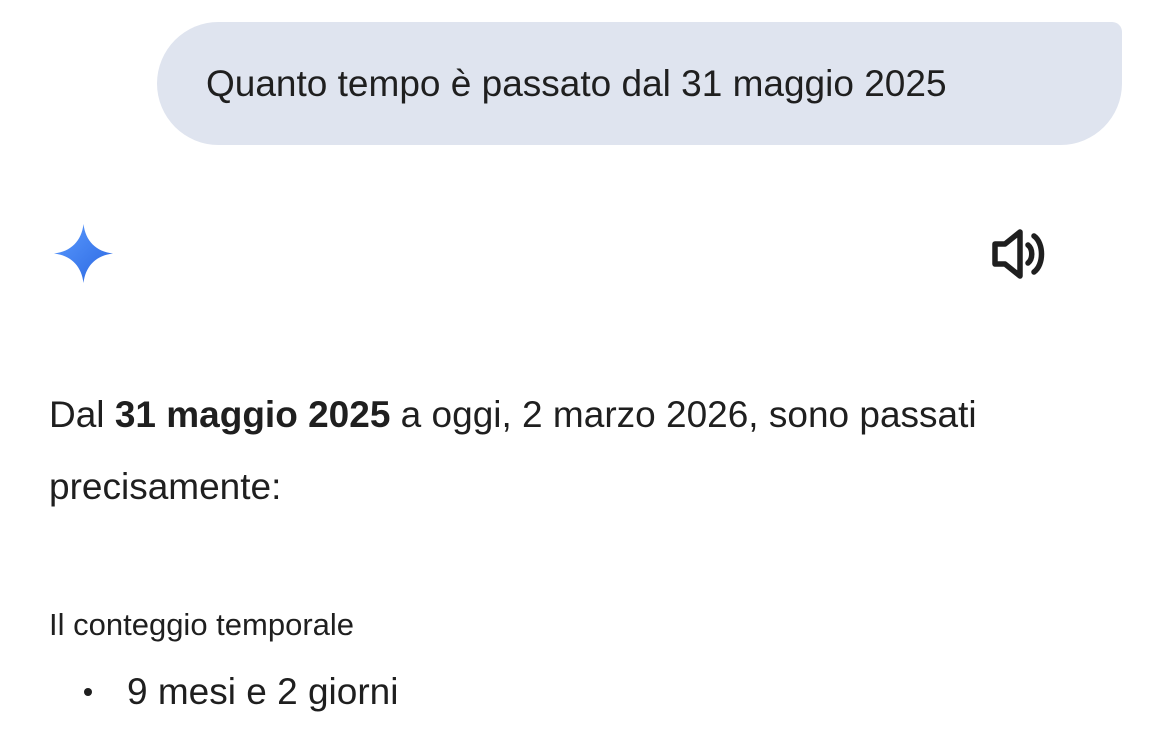  Describe the element at coordinates (88, 692) in the screenshot. I see `bullet-icon` at that location.